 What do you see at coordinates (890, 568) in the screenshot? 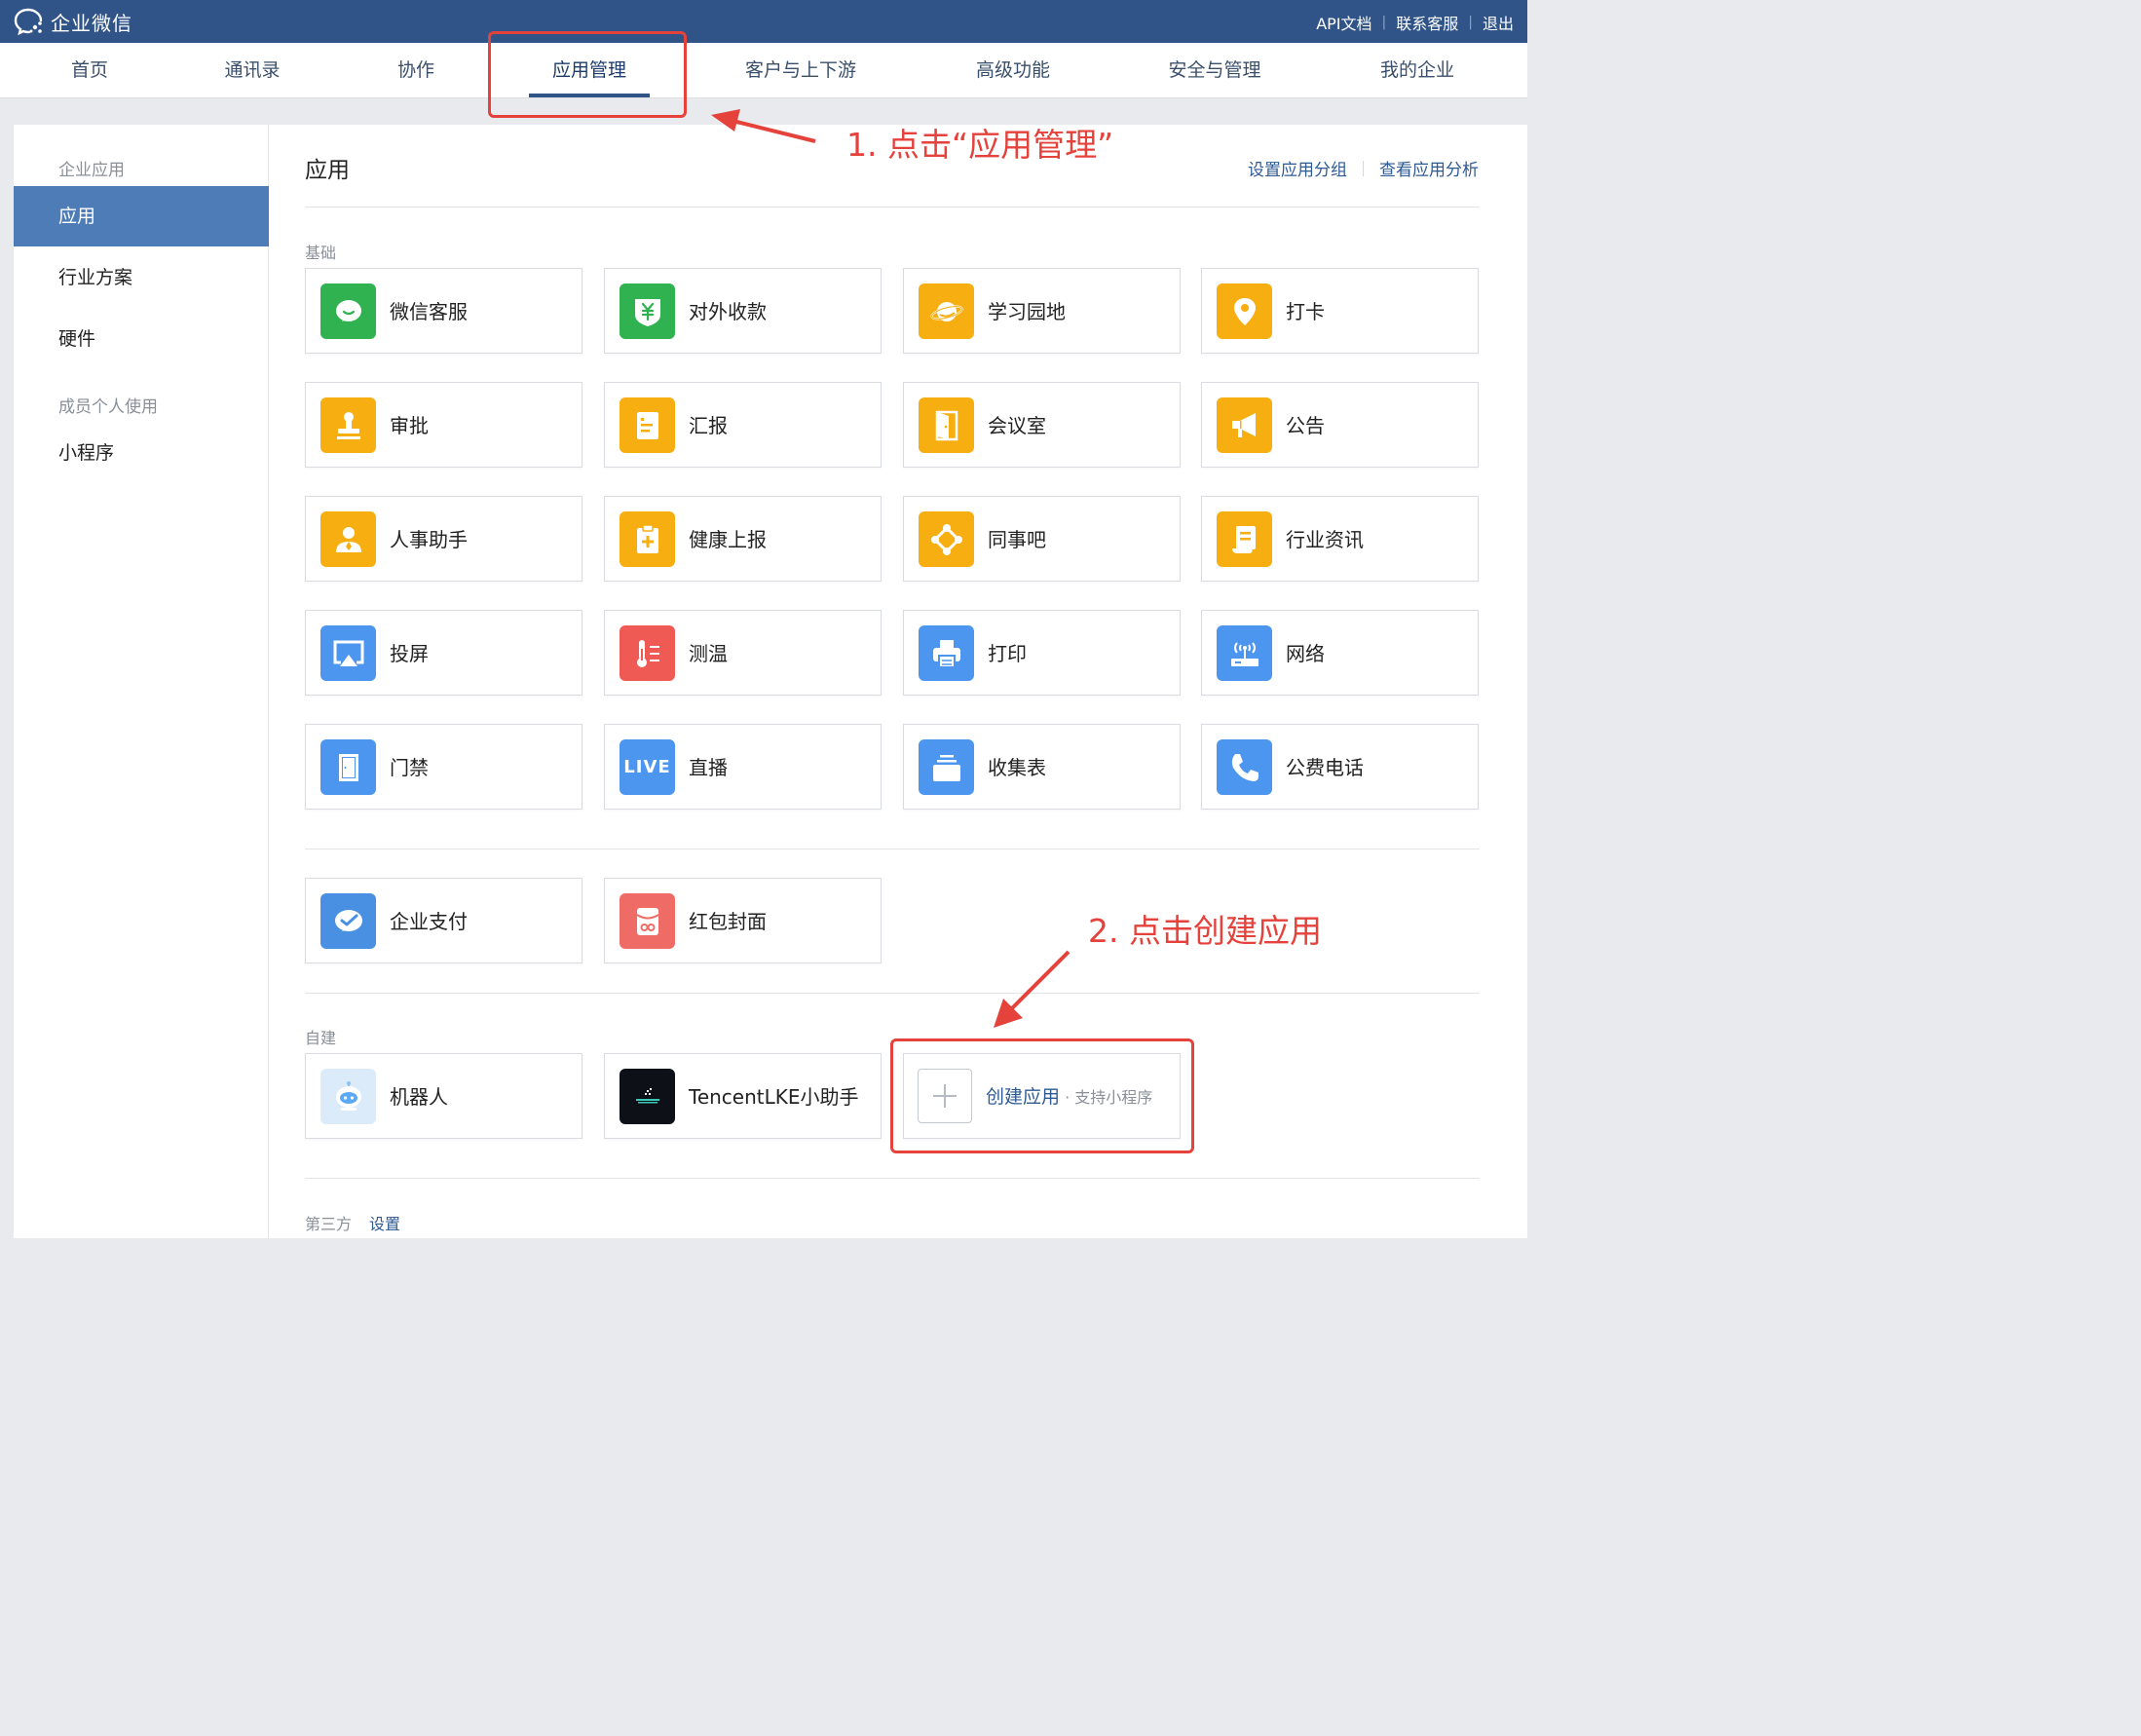
I see `annotation-arrows` at bounding box center [890, 568].